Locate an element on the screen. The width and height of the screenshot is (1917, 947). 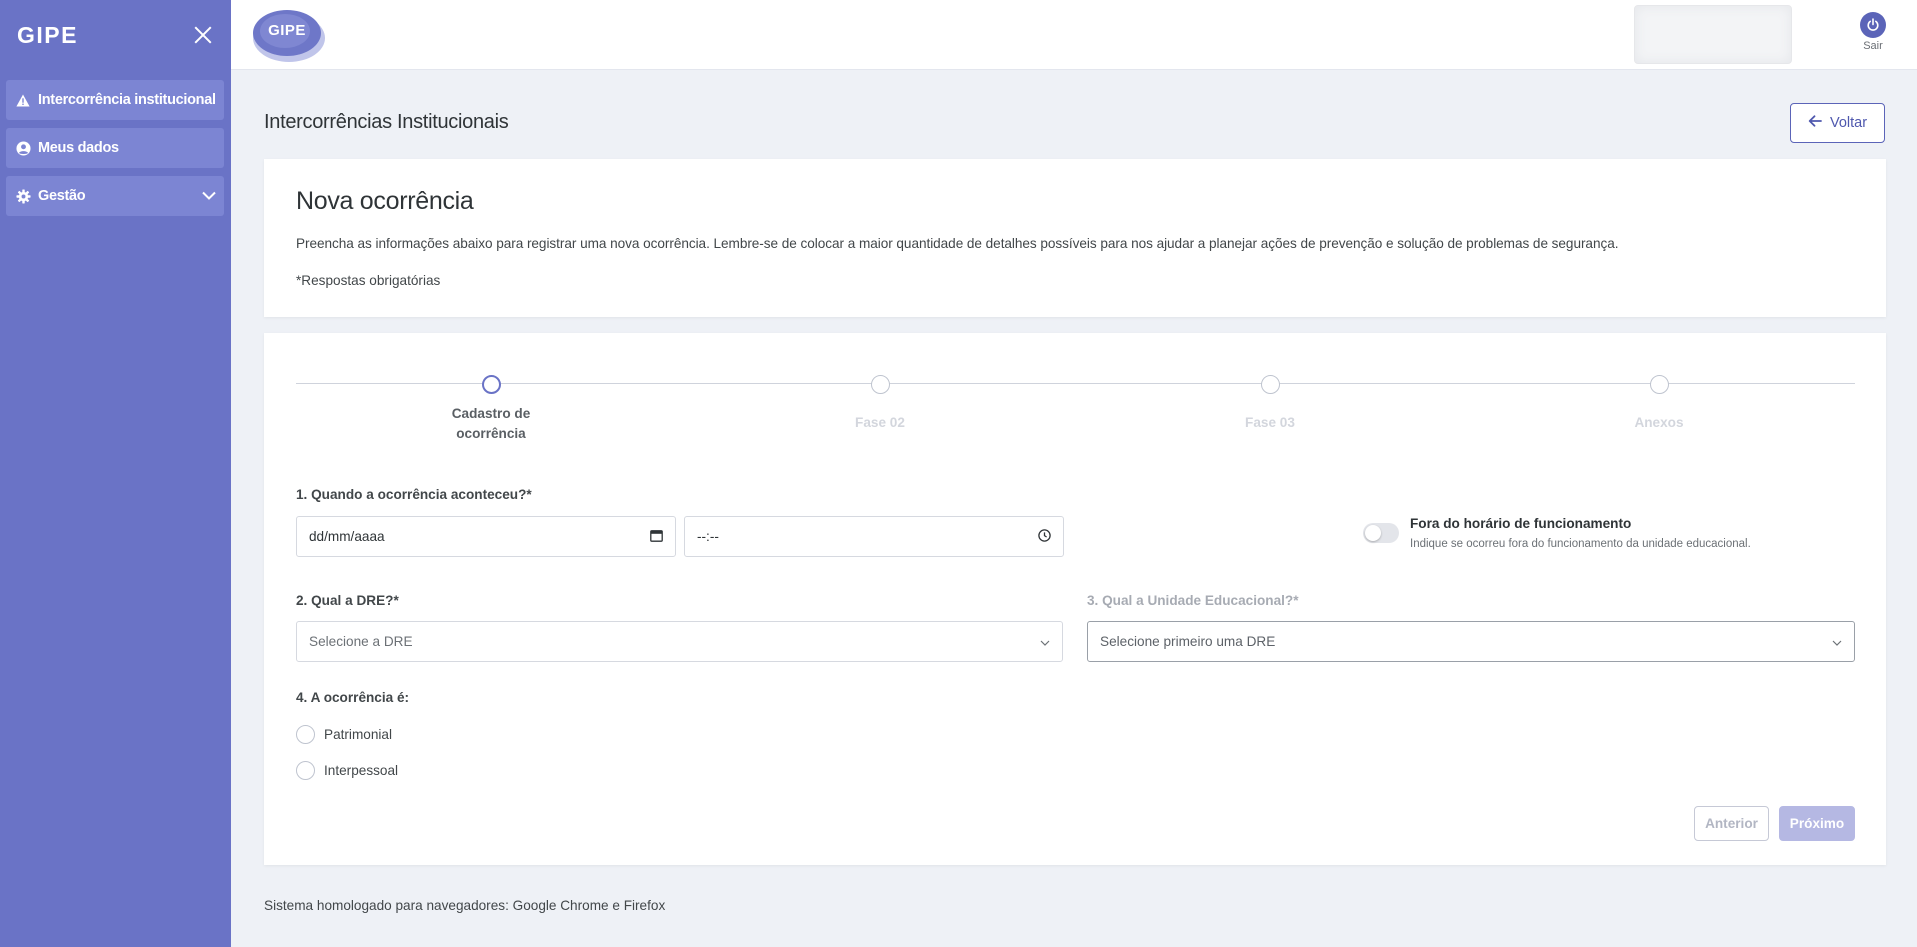
unidade-select: Selecione primeiro uma DRE is located at coordinates (1471, 641).